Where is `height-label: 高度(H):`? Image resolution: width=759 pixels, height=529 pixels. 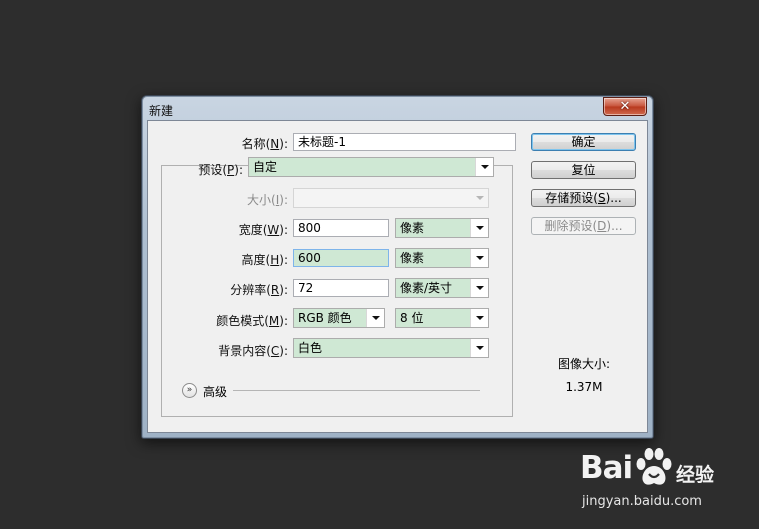 height-label: 高度(H): is located at coordinates (264, 260).